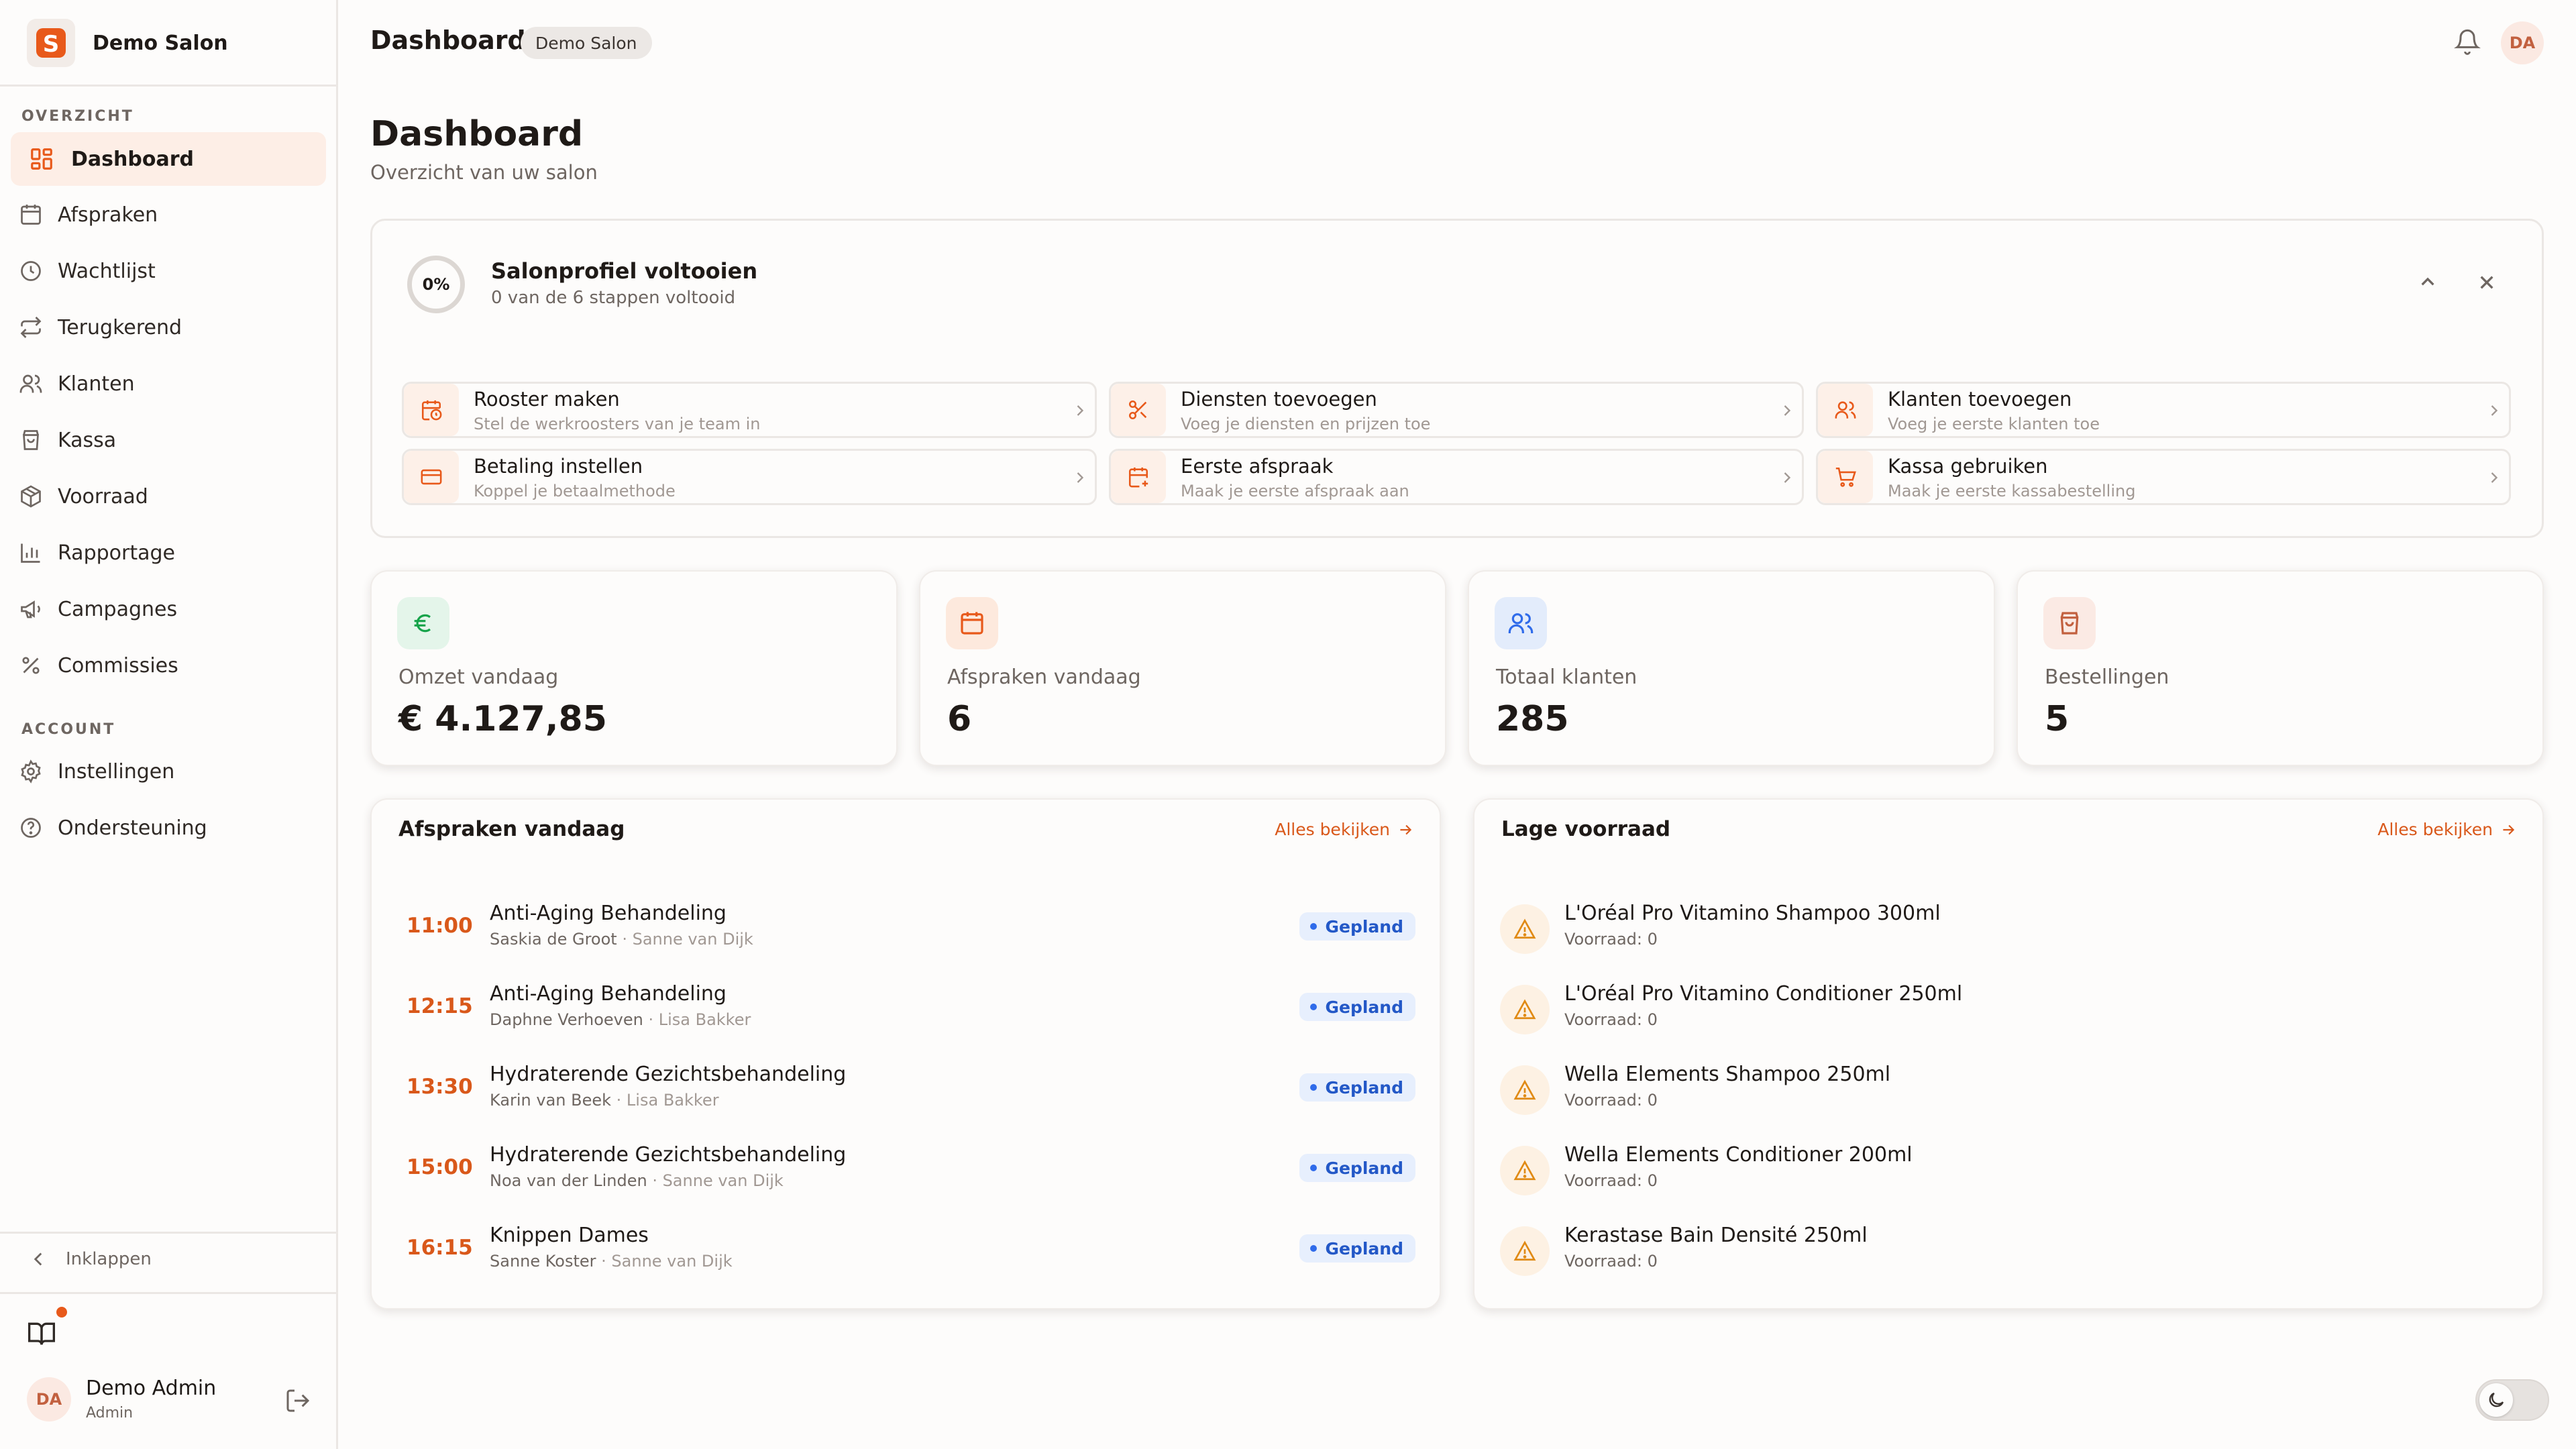  I want to click on book-open-icon, so click(41, 1333).